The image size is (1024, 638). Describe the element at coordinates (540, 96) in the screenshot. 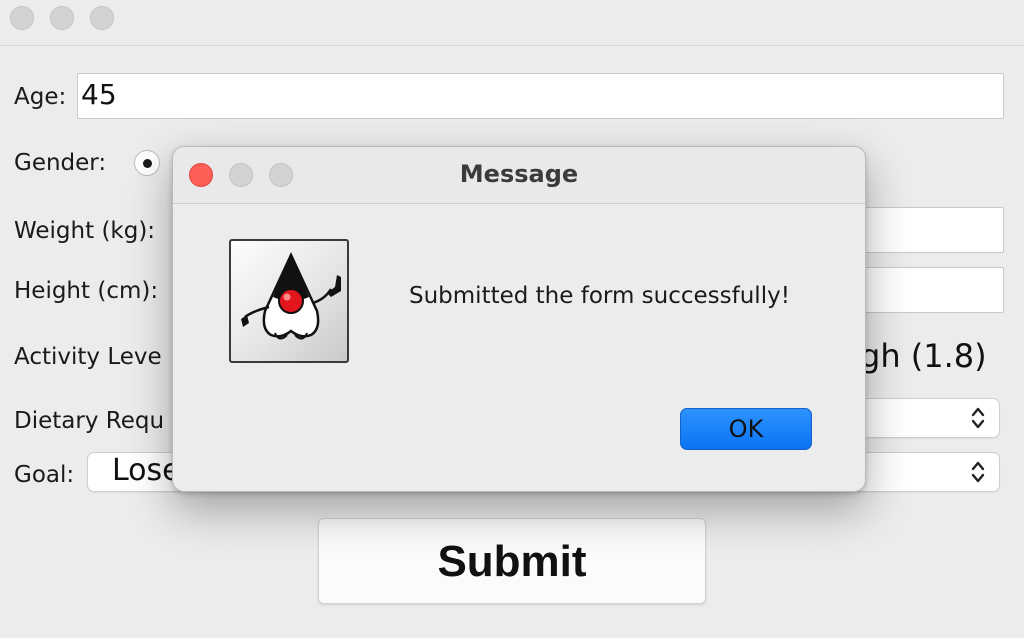

I see `age-field: 45` at that location.